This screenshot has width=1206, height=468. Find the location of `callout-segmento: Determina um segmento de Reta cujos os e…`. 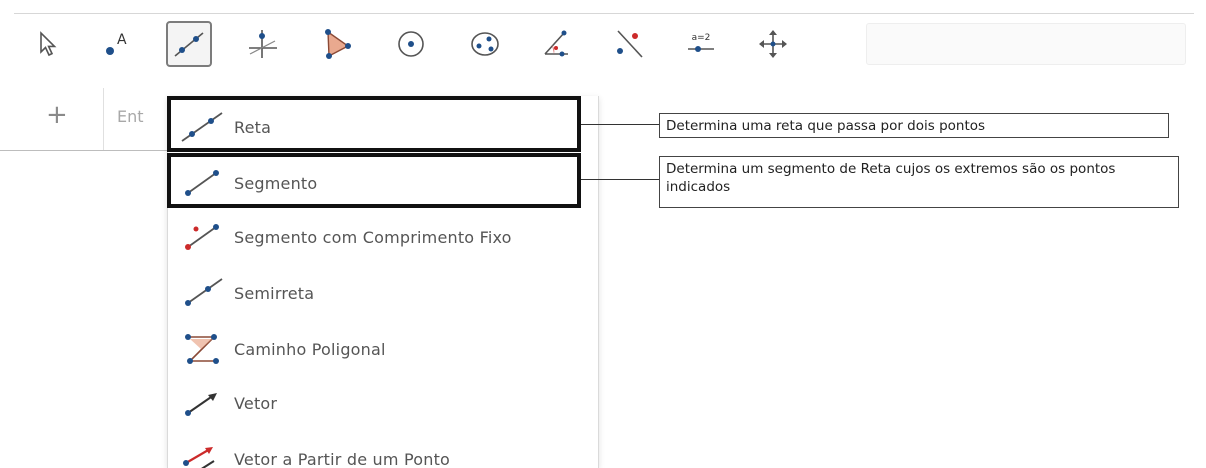

callout-segmento: Determina um segmento de Reta cujos os e… is located at coordinates (919, 182).